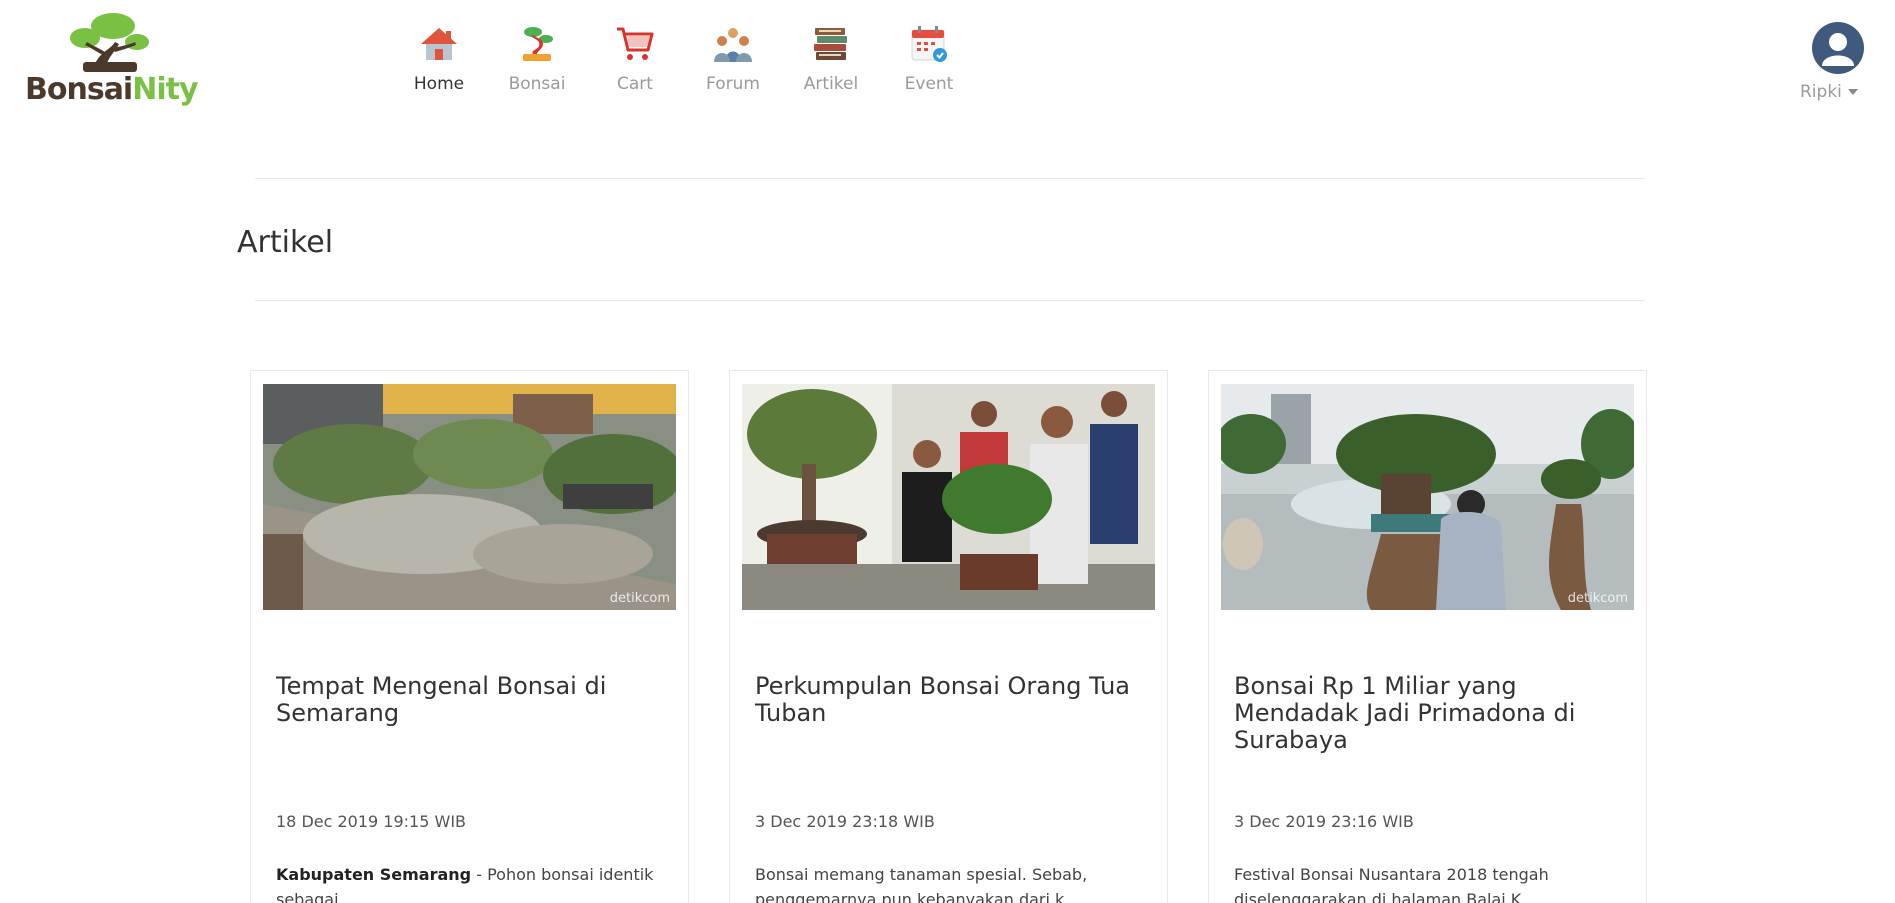 This screenshot has width=1895, height=903. I want to click on user-name-dropdown: Ripki, so click(1829, 92).